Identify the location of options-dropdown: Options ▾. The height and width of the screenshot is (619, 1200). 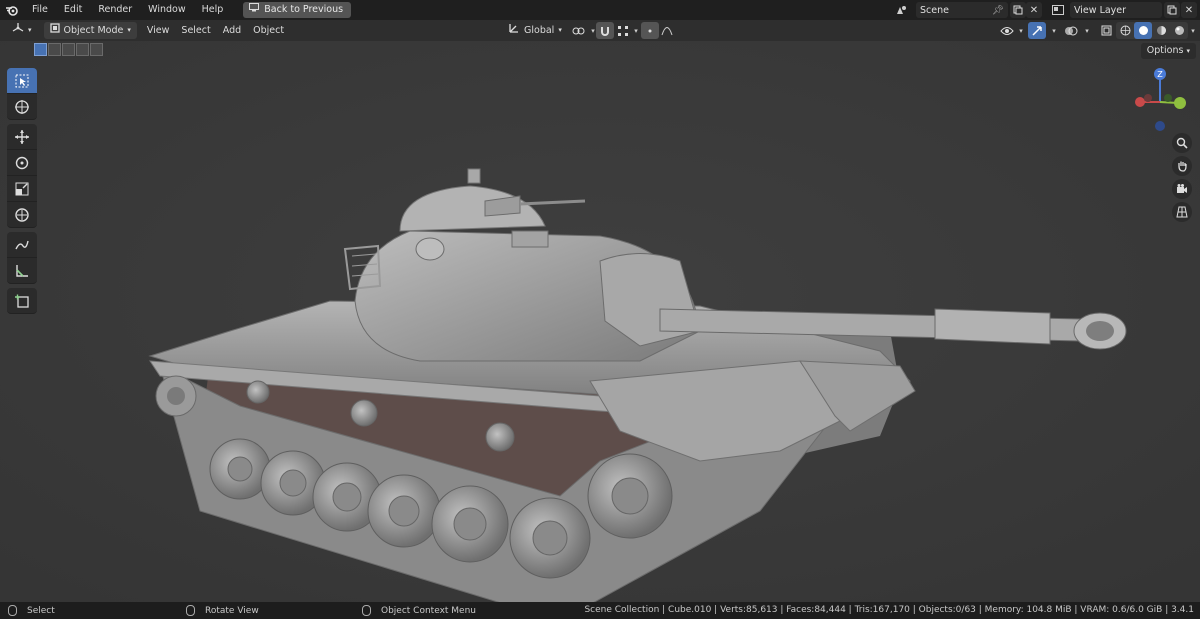
(1168, 51).